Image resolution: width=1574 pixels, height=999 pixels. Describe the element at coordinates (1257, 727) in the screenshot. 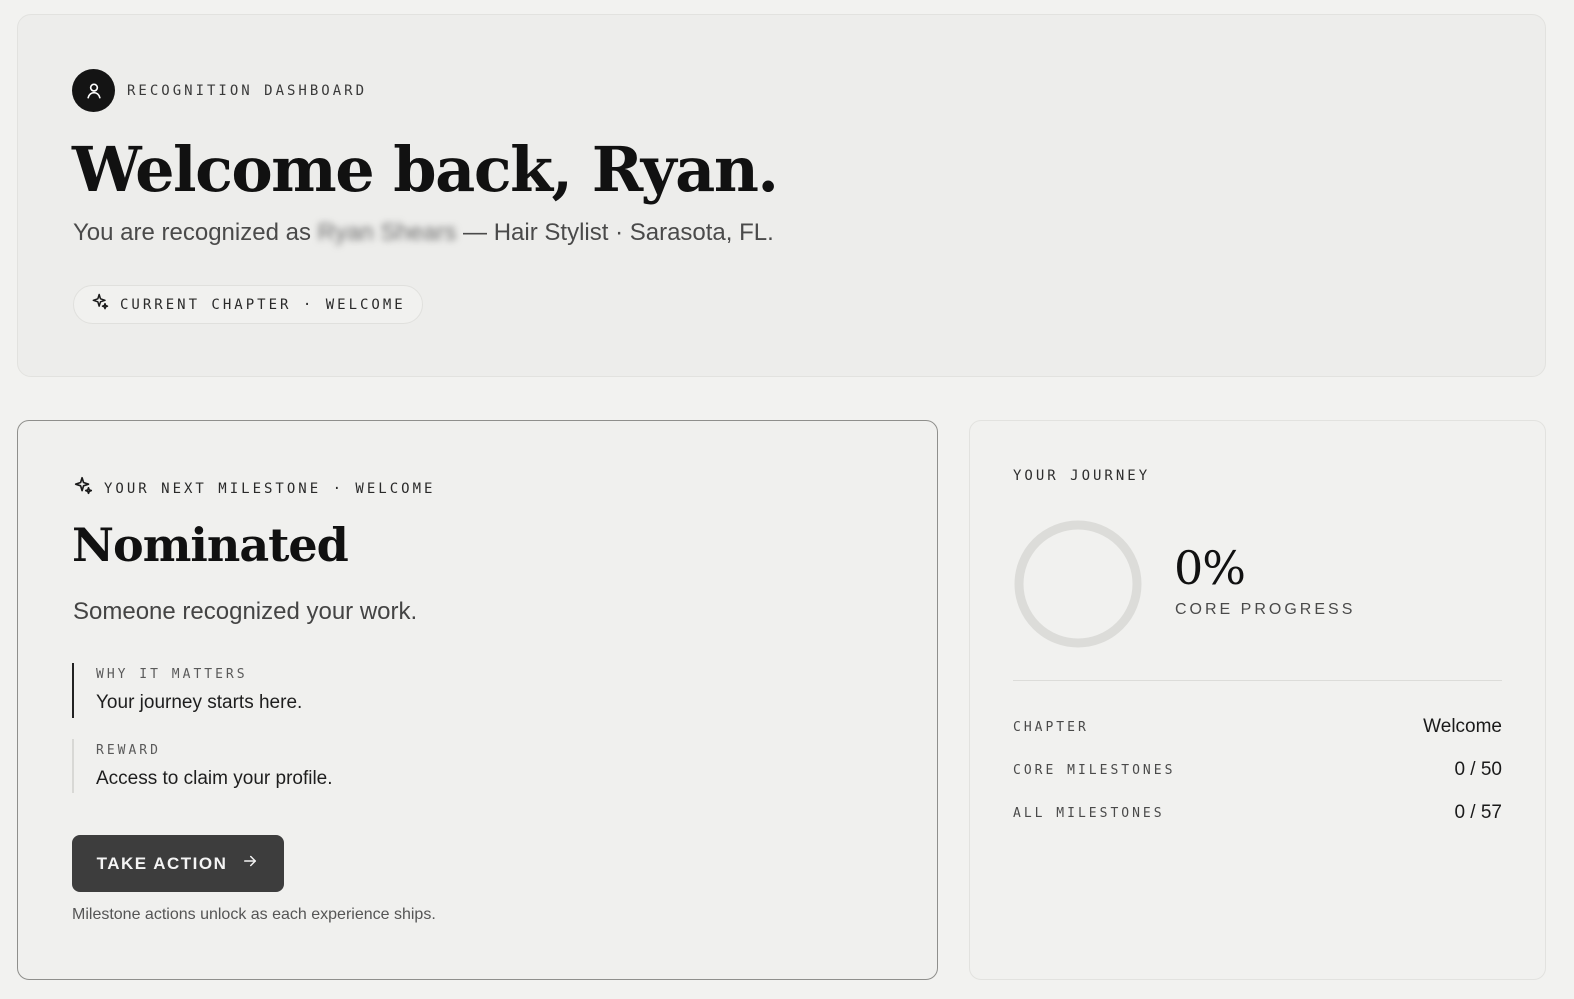

I see `stat-row-chapter: CHAPTER Welcome` at that location.